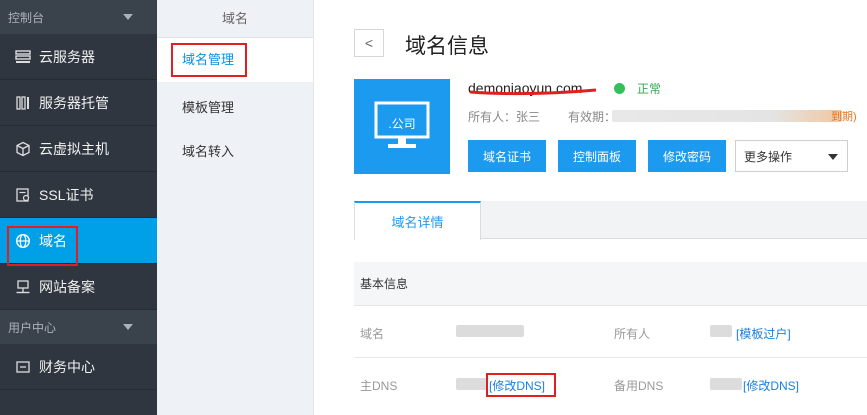 This screenshot has height=415, width=867. Describe the element at coordinates (533, 92) in the screenshot. I see `redaction-scribble` at that location.